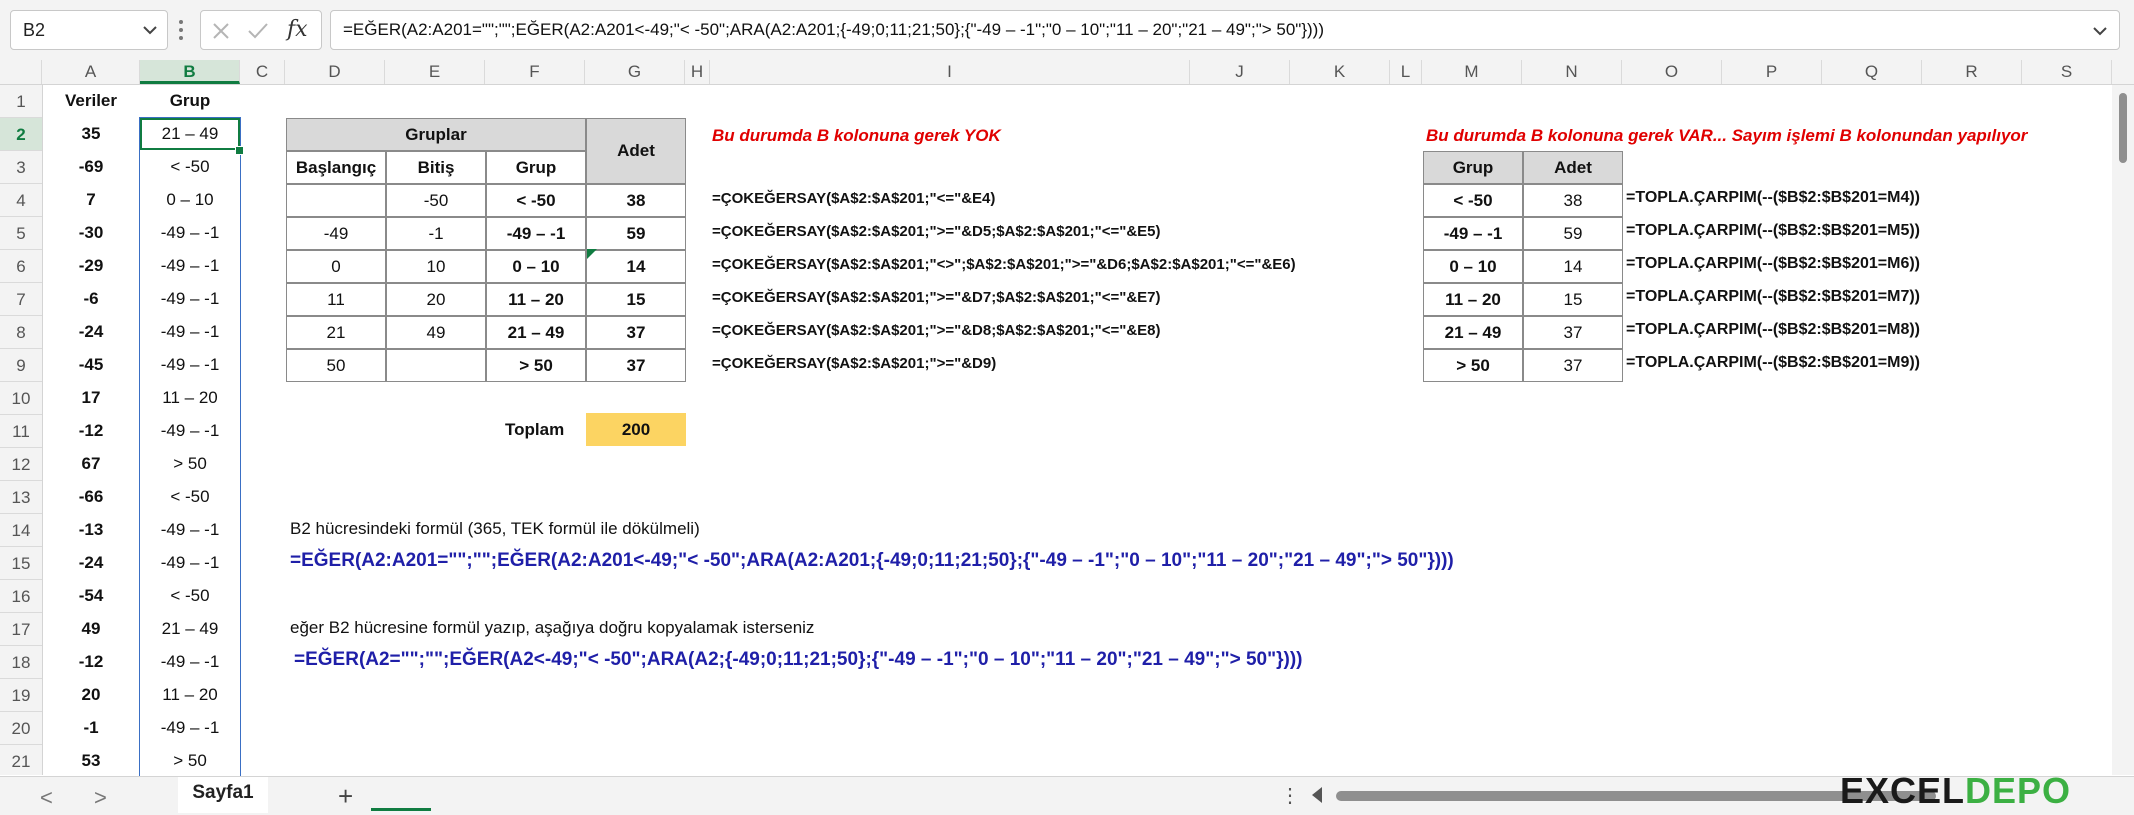 The height and width of the screenshot is (815, 2134). What do you see at coordinates (46, 798) in the screenshot?
I see `prev-sheet-arrow-icon: <` at bounding box center [46, 798].